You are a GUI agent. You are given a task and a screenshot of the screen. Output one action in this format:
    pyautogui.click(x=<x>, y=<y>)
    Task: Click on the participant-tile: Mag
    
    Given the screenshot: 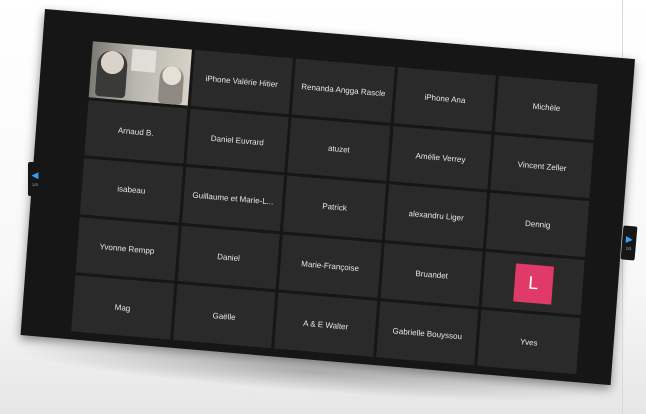 What is the action you would take?
    pyautogui.click(x=122, y=307)
    